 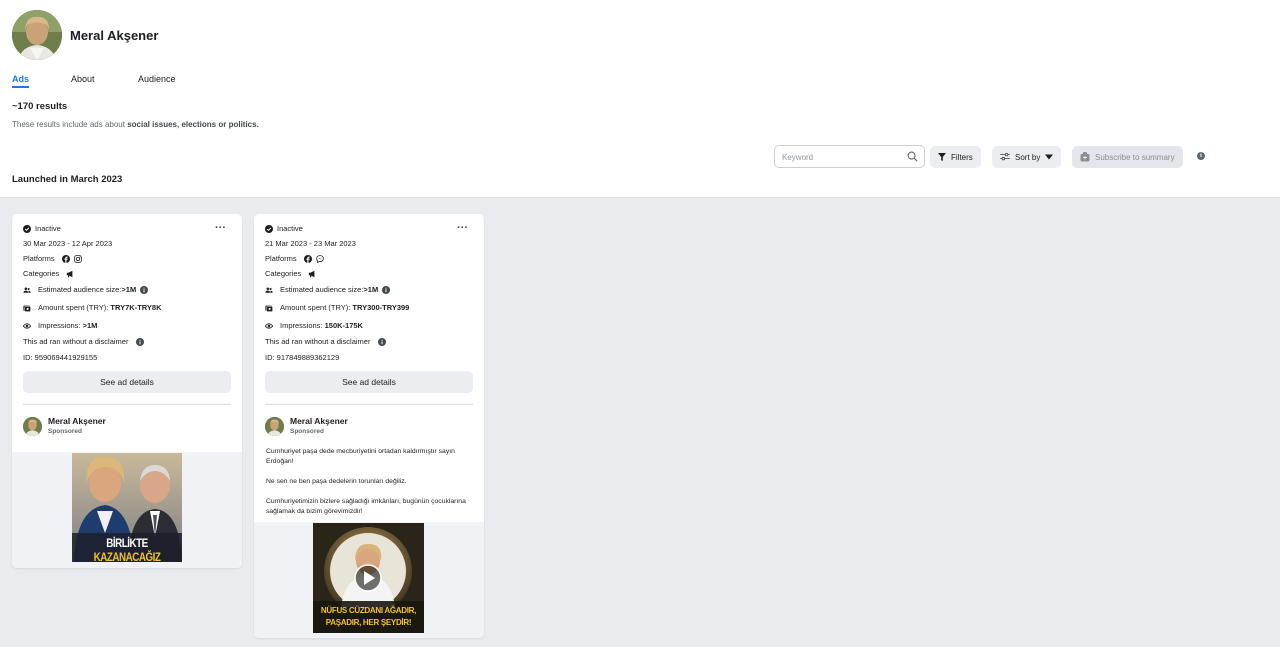 I want to click on subscribe-summary-button: Subscribe to summary, so click(x=1127, y=157).